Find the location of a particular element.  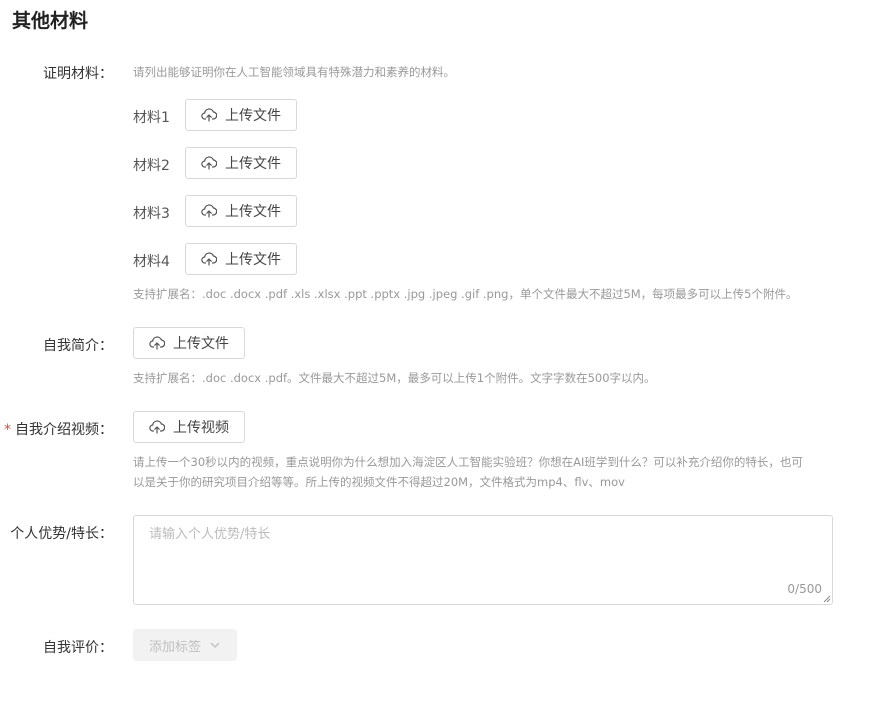

material-3-upload-button: 上传文件 is located at coordinates (241, 211).